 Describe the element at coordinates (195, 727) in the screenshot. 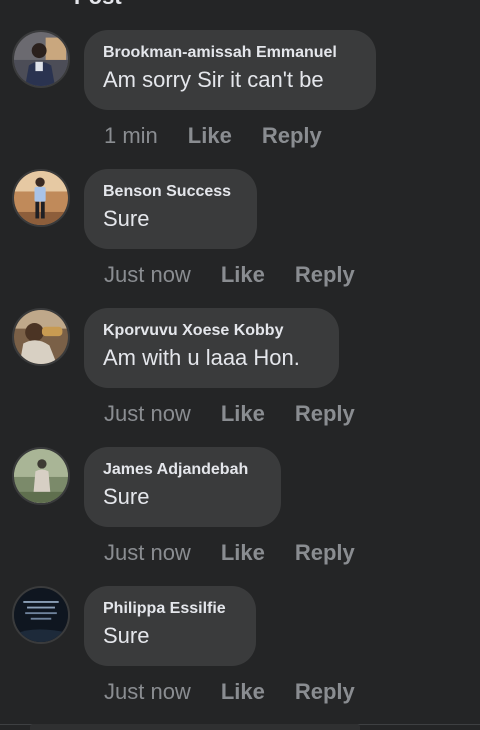

I see `comment-composer-edge` at that location.